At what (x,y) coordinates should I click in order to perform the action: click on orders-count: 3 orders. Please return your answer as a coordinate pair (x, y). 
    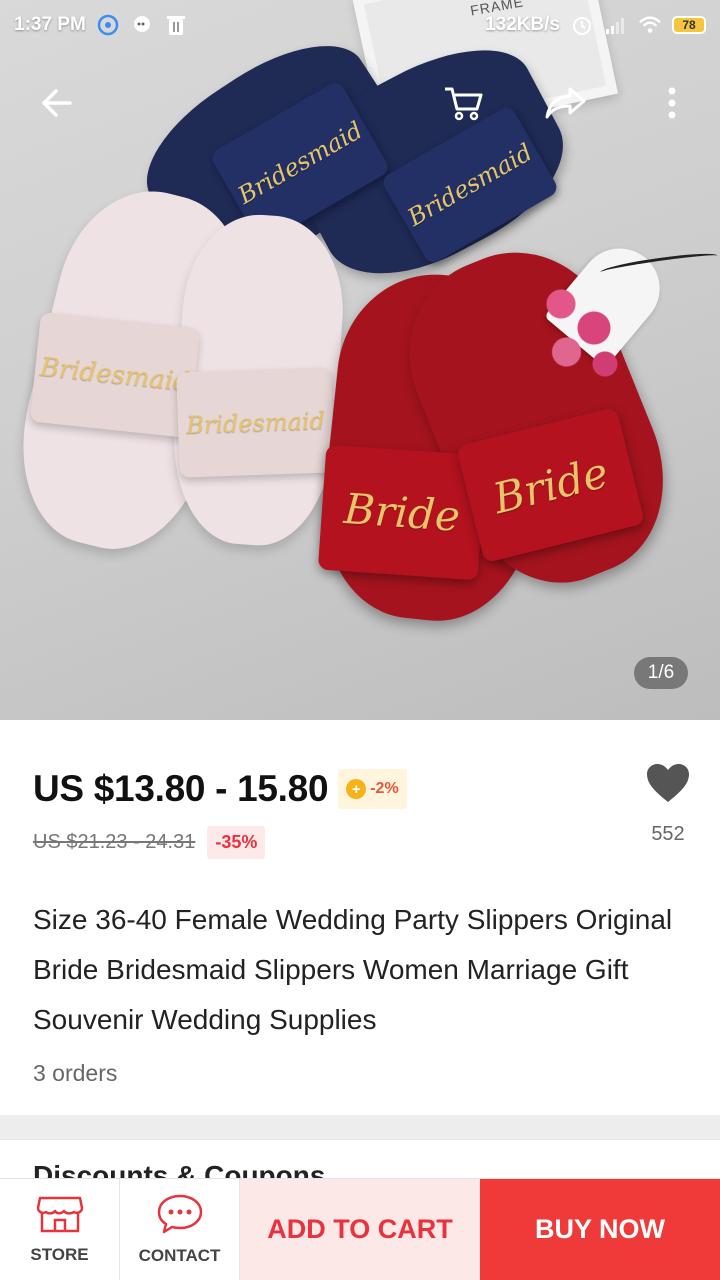
    Looking at the image, I should click on (75, 1073).